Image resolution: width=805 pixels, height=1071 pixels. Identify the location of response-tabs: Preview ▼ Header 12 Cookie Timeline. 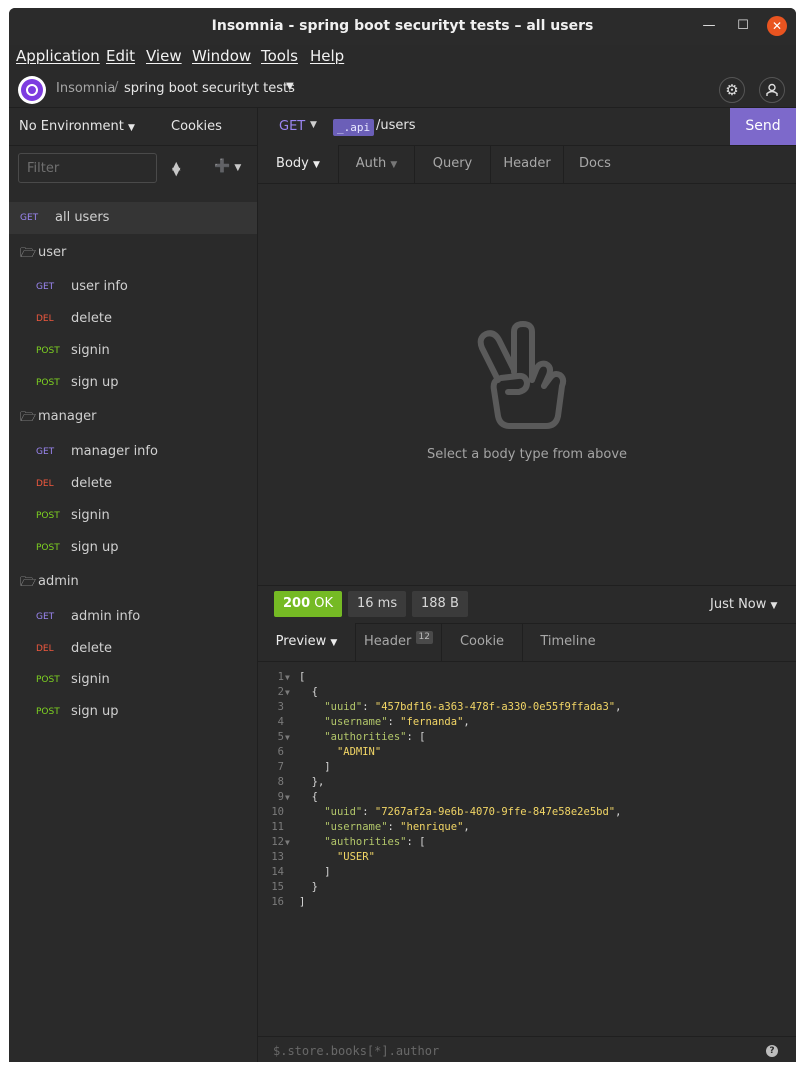
(527, 642).